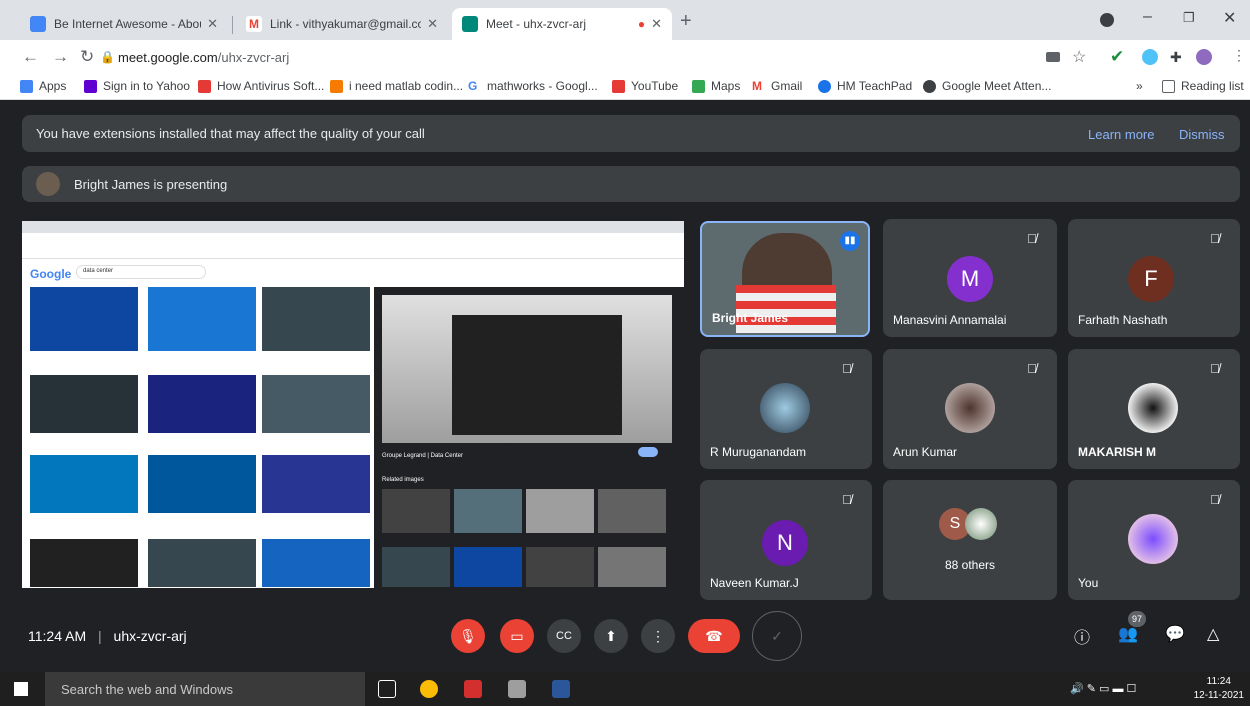 This screenshot has height=706, width=1250. Describe the element at coordinates (1053, 57) in the screenshot. I see `camera-icon` at that location.